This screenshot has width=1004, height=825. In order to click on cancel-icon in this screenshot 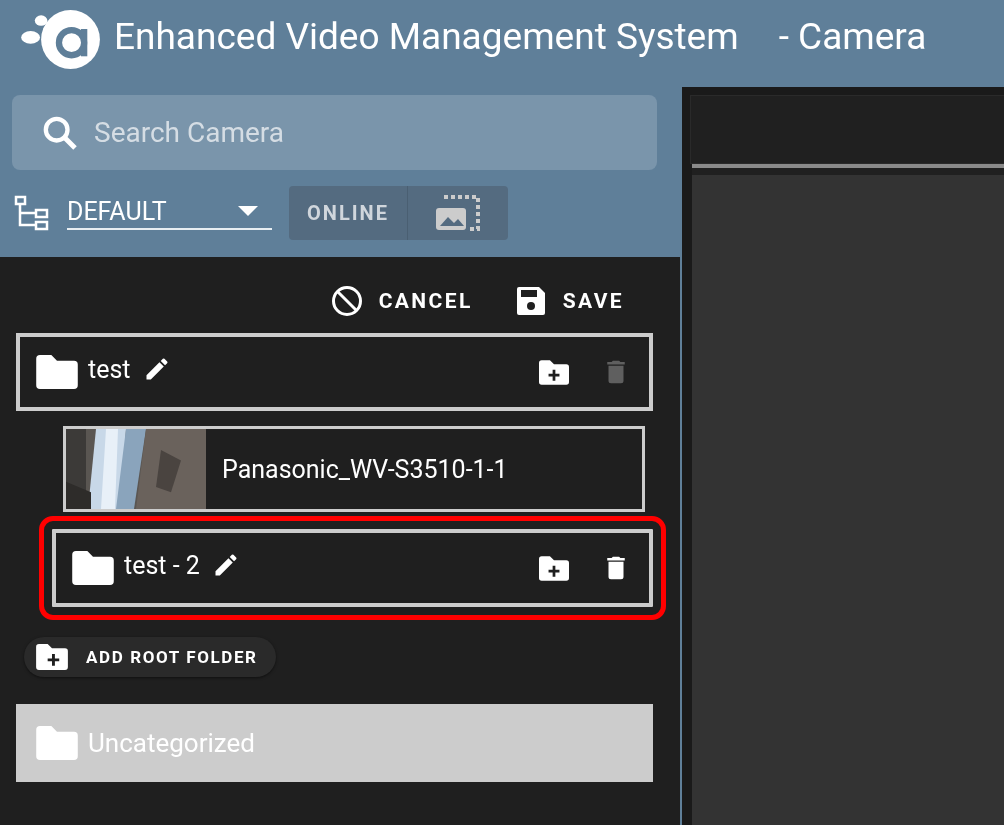, I will do `click(346, 301)`.